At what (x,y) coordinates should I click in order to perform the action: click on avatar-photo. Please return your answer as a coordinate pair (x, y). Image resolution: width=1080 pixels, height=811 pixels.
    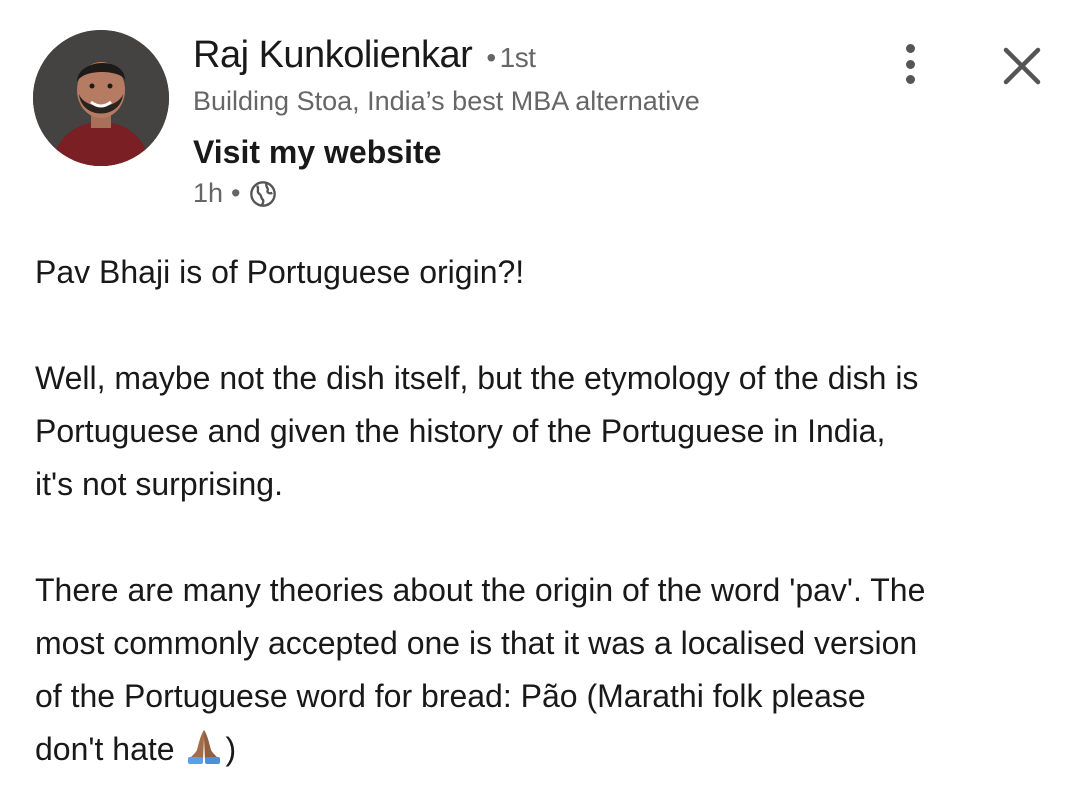
    Looking at the image, I should click on (101, 98).